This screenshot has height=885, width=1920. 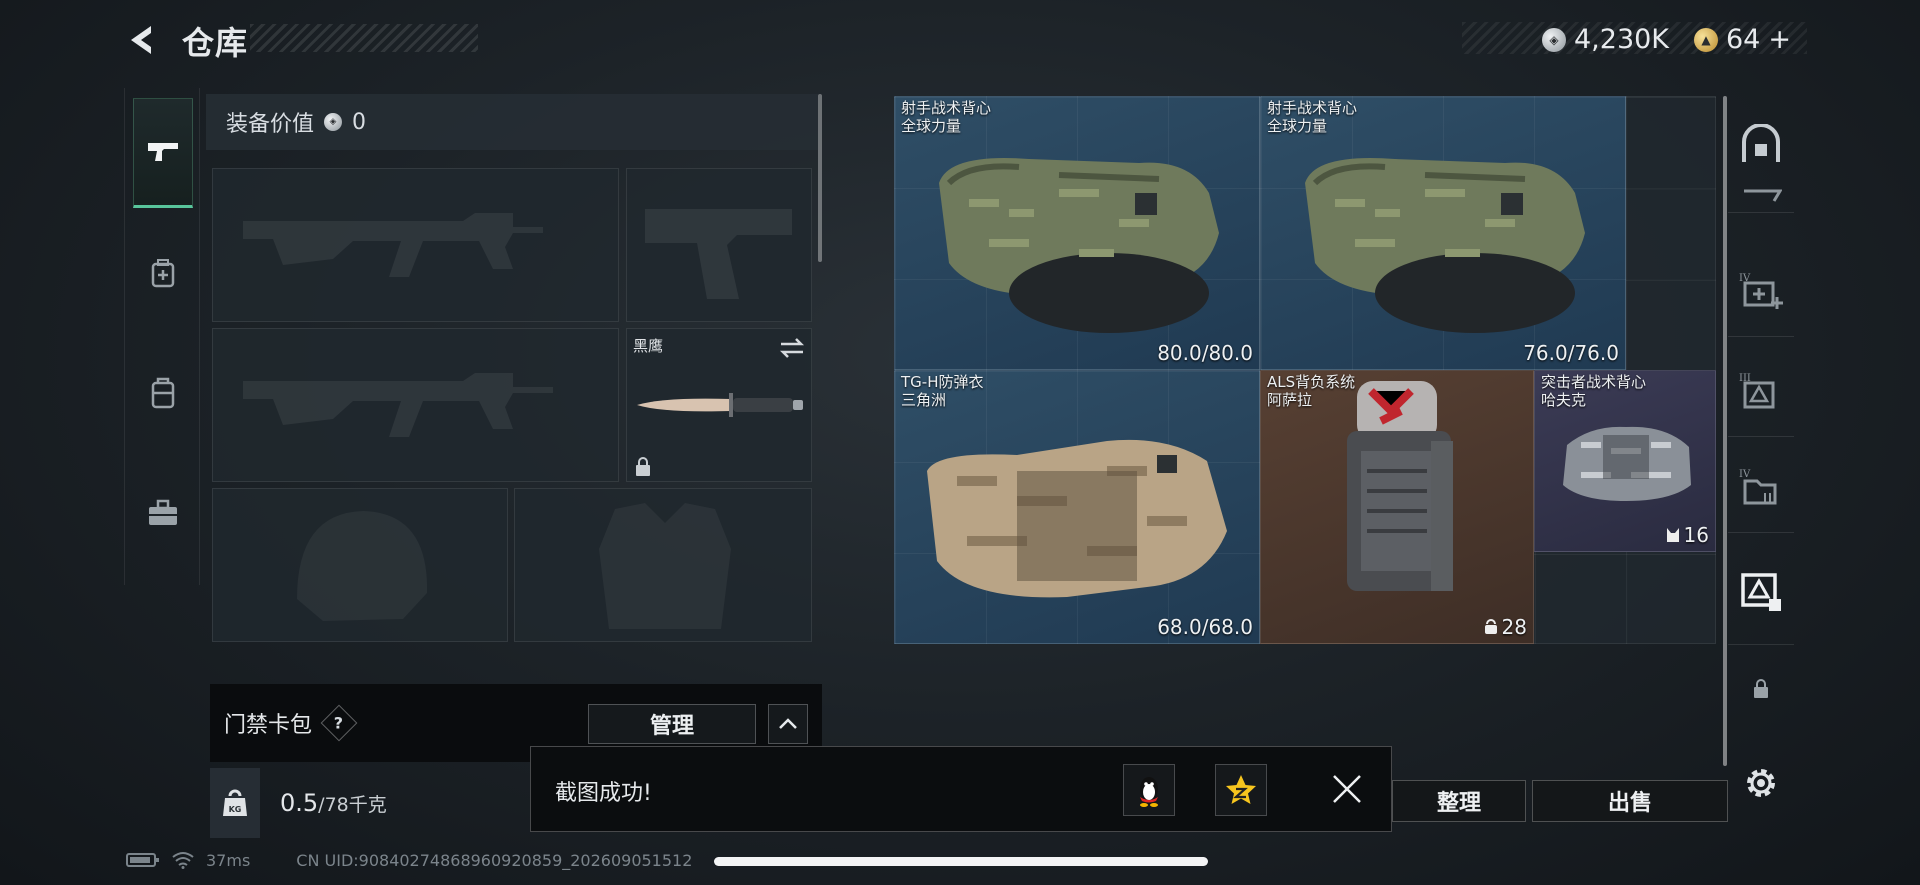 I want to click on nav-toolbox, so click(x=163, y=513).